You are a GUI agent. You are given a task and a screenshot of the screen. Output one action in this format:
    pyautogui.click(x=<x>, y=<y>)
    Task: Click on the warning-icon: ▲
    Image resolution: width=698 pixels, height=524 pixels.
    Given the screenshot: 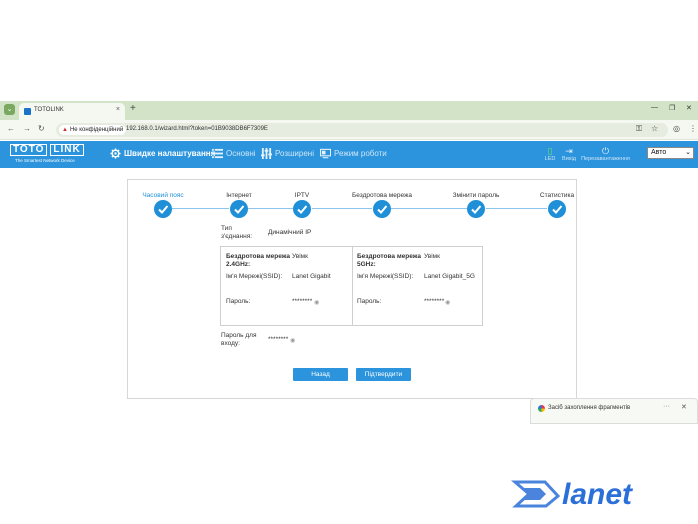 What is the action you would take?
    pyautogui.click(x=65, y=130)
    